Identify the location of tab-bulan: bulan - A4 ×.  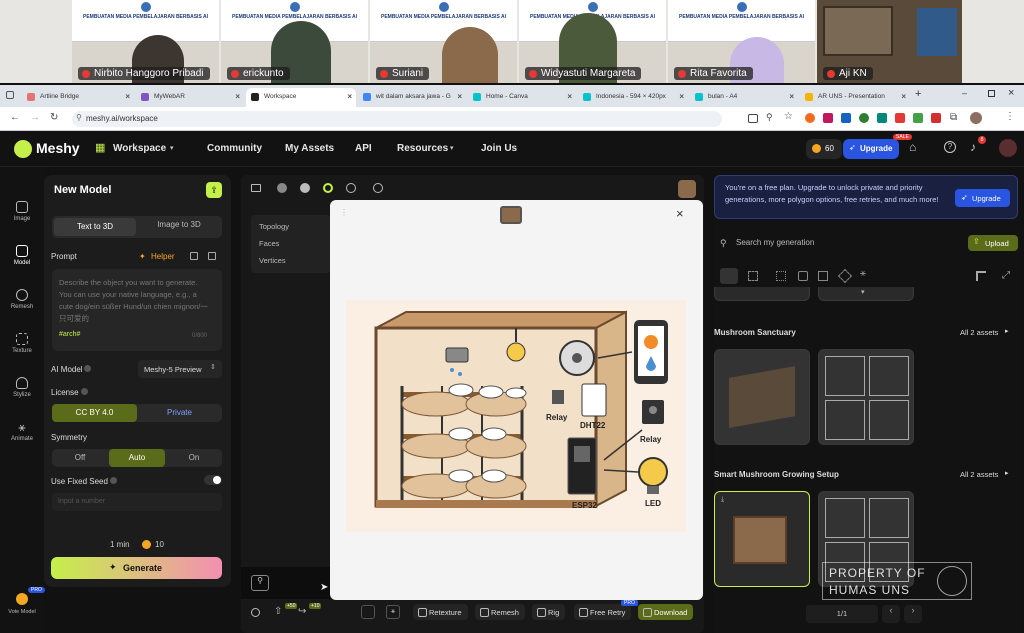
(744, 97).